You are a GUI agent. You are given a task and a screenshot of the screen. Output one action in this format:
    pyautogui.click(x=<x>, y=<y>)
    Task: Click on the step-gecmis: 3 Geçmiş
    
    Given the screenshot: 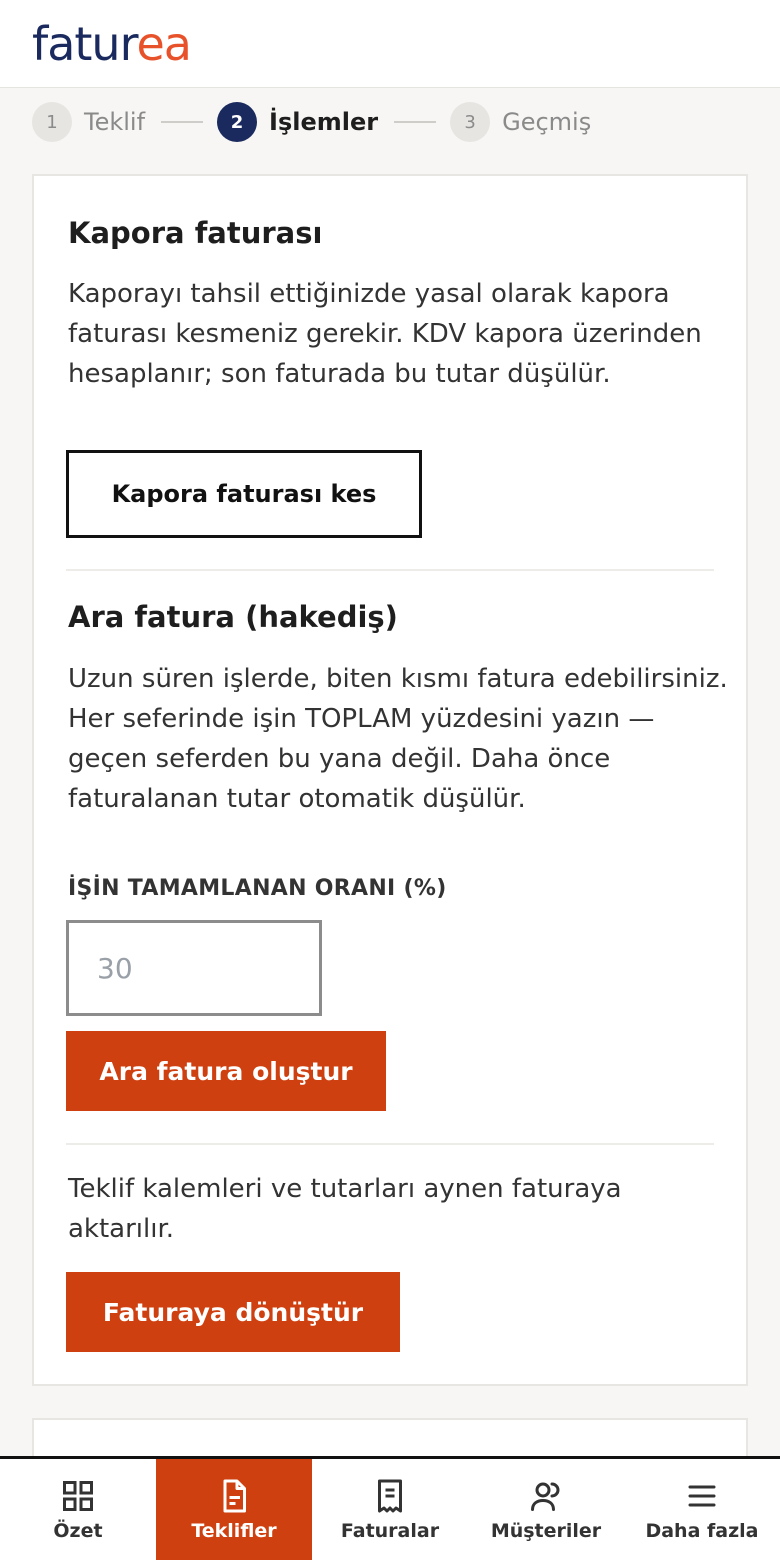 What is the action you would take?
    pyautogui.click(x=520, y=122)
    